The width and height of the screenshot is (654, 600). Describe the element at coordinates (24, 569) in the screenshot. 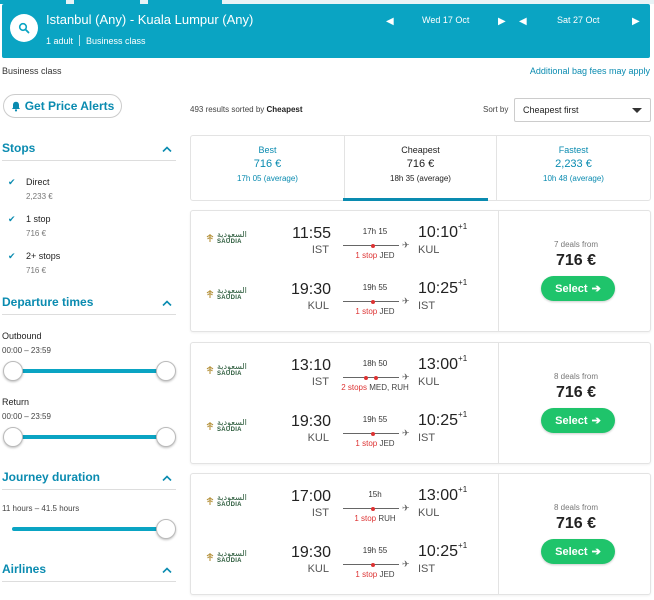

I see `airlines-filter-title: Airlines` at that location.